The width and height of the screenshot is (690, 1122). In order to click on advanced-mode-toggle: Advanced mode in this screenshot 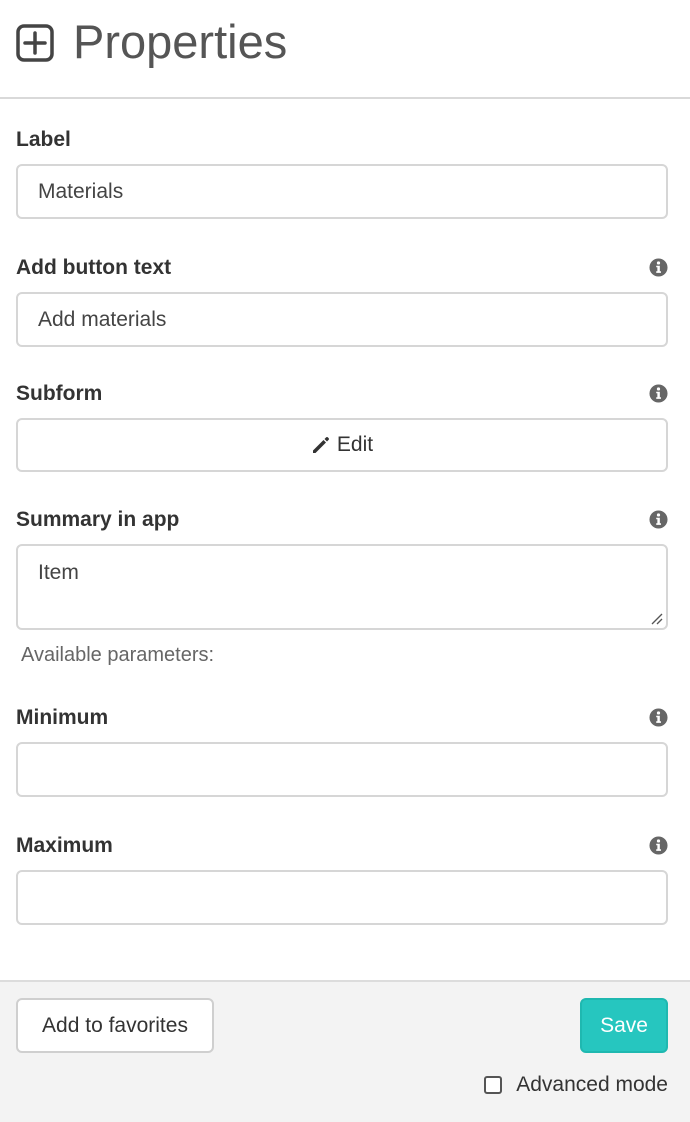, I will do `click(576, 1085)`.